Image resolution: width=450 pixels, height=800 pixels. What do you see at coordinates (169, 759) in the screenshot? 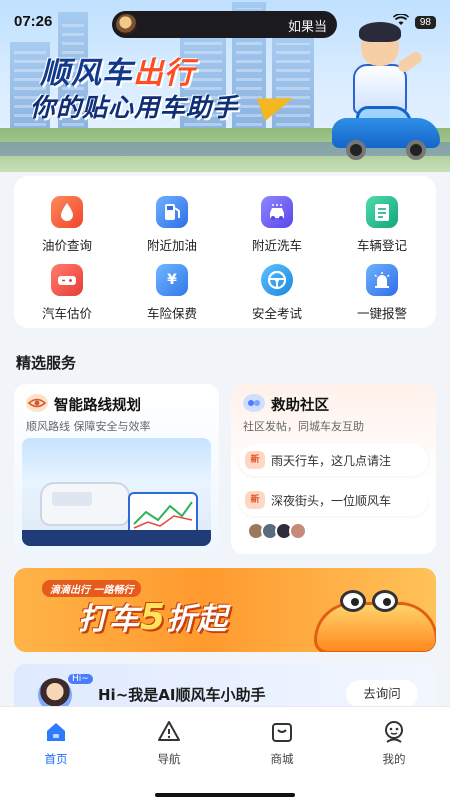
I see `nav-label: 导航` at bounding box center [169, 759].